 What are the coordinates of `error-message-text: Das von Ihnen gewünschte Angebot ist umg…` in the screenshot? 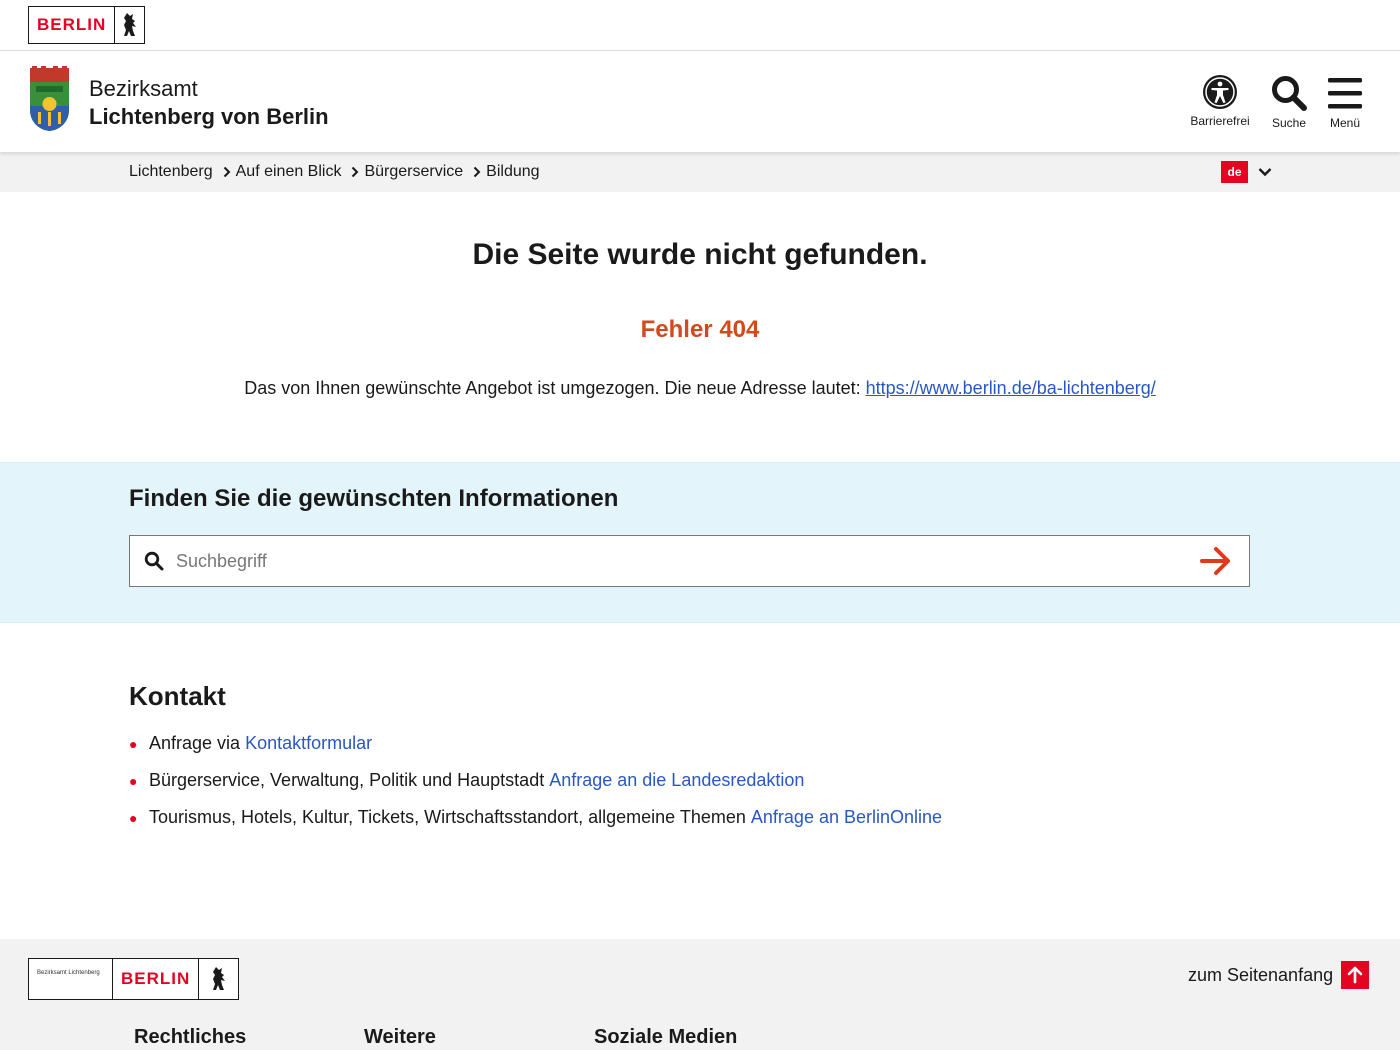 It's located at (552, 388).